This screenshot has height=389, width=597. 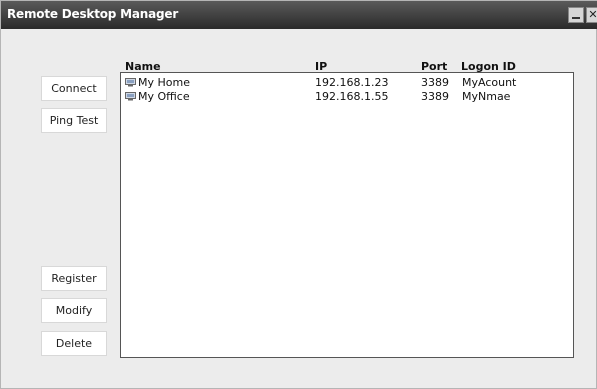 I want to click on row-name: My Office, so click(x=164, y=96).